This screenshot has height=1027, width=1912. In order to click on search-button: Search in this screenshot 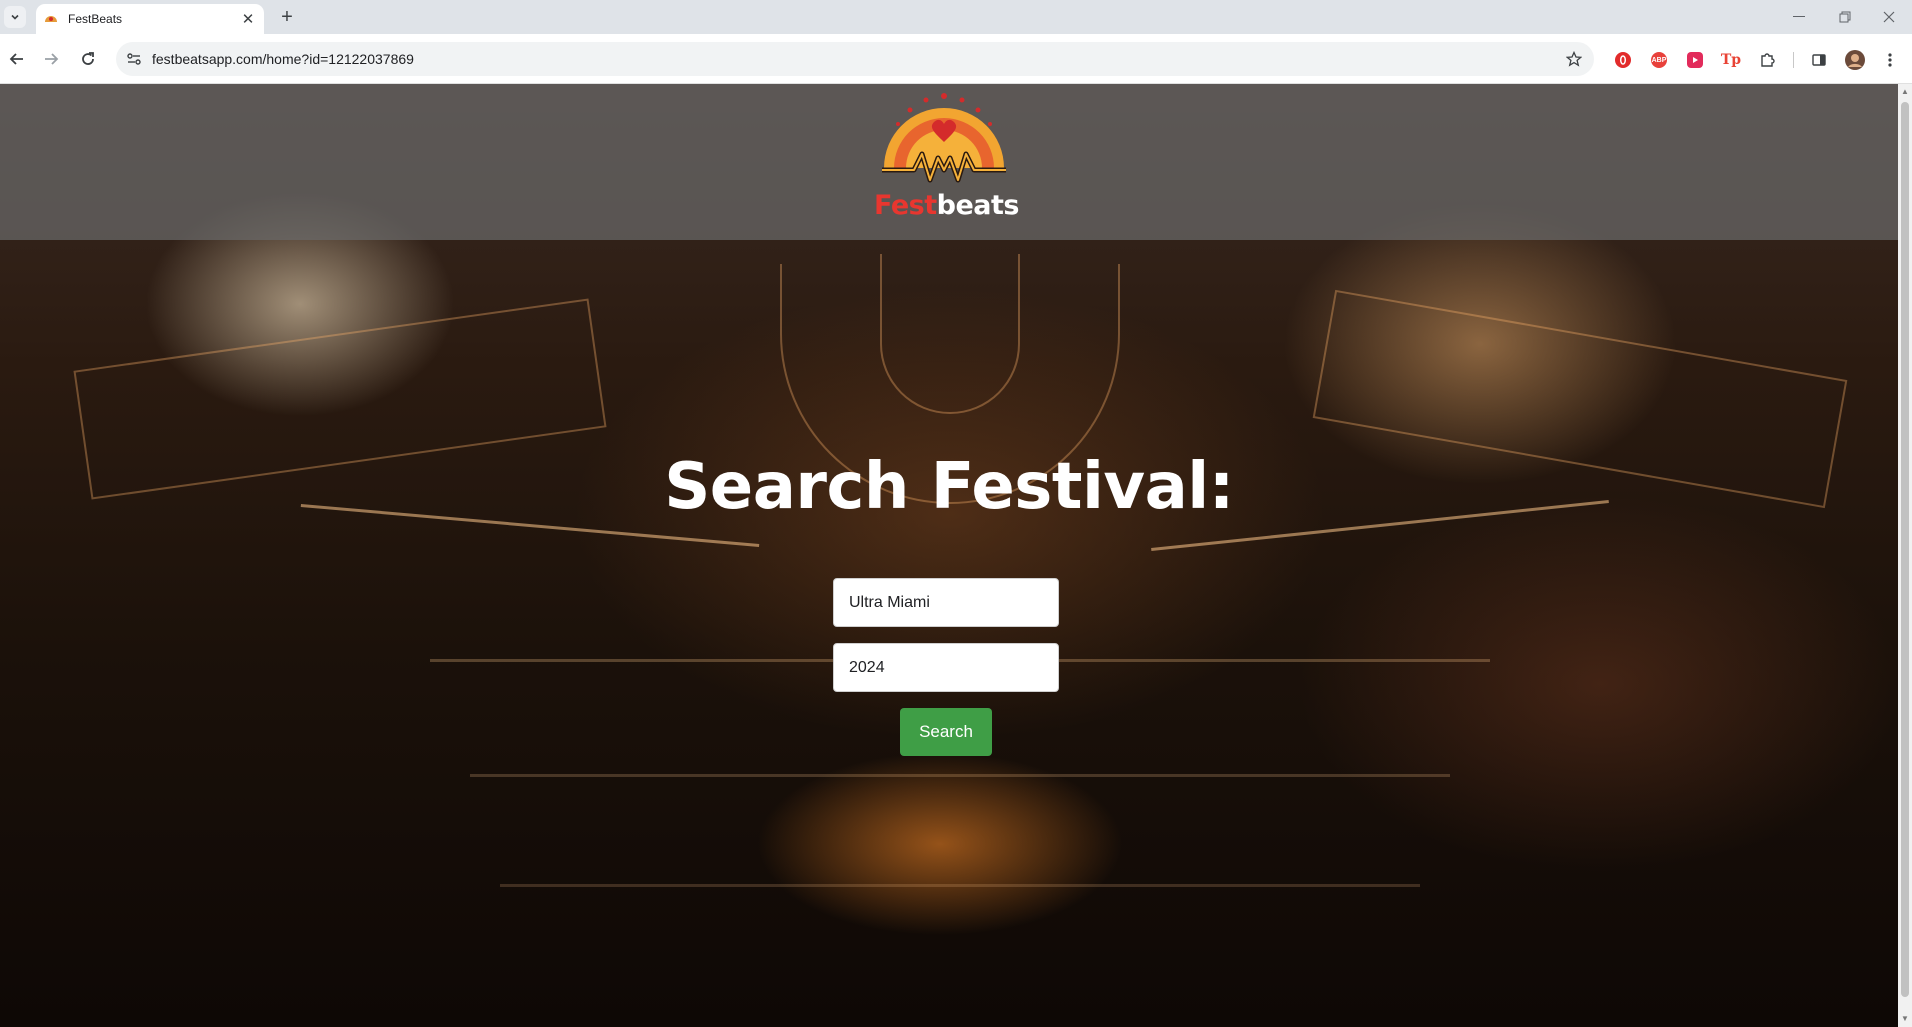, I will do `click(946, 732)`.